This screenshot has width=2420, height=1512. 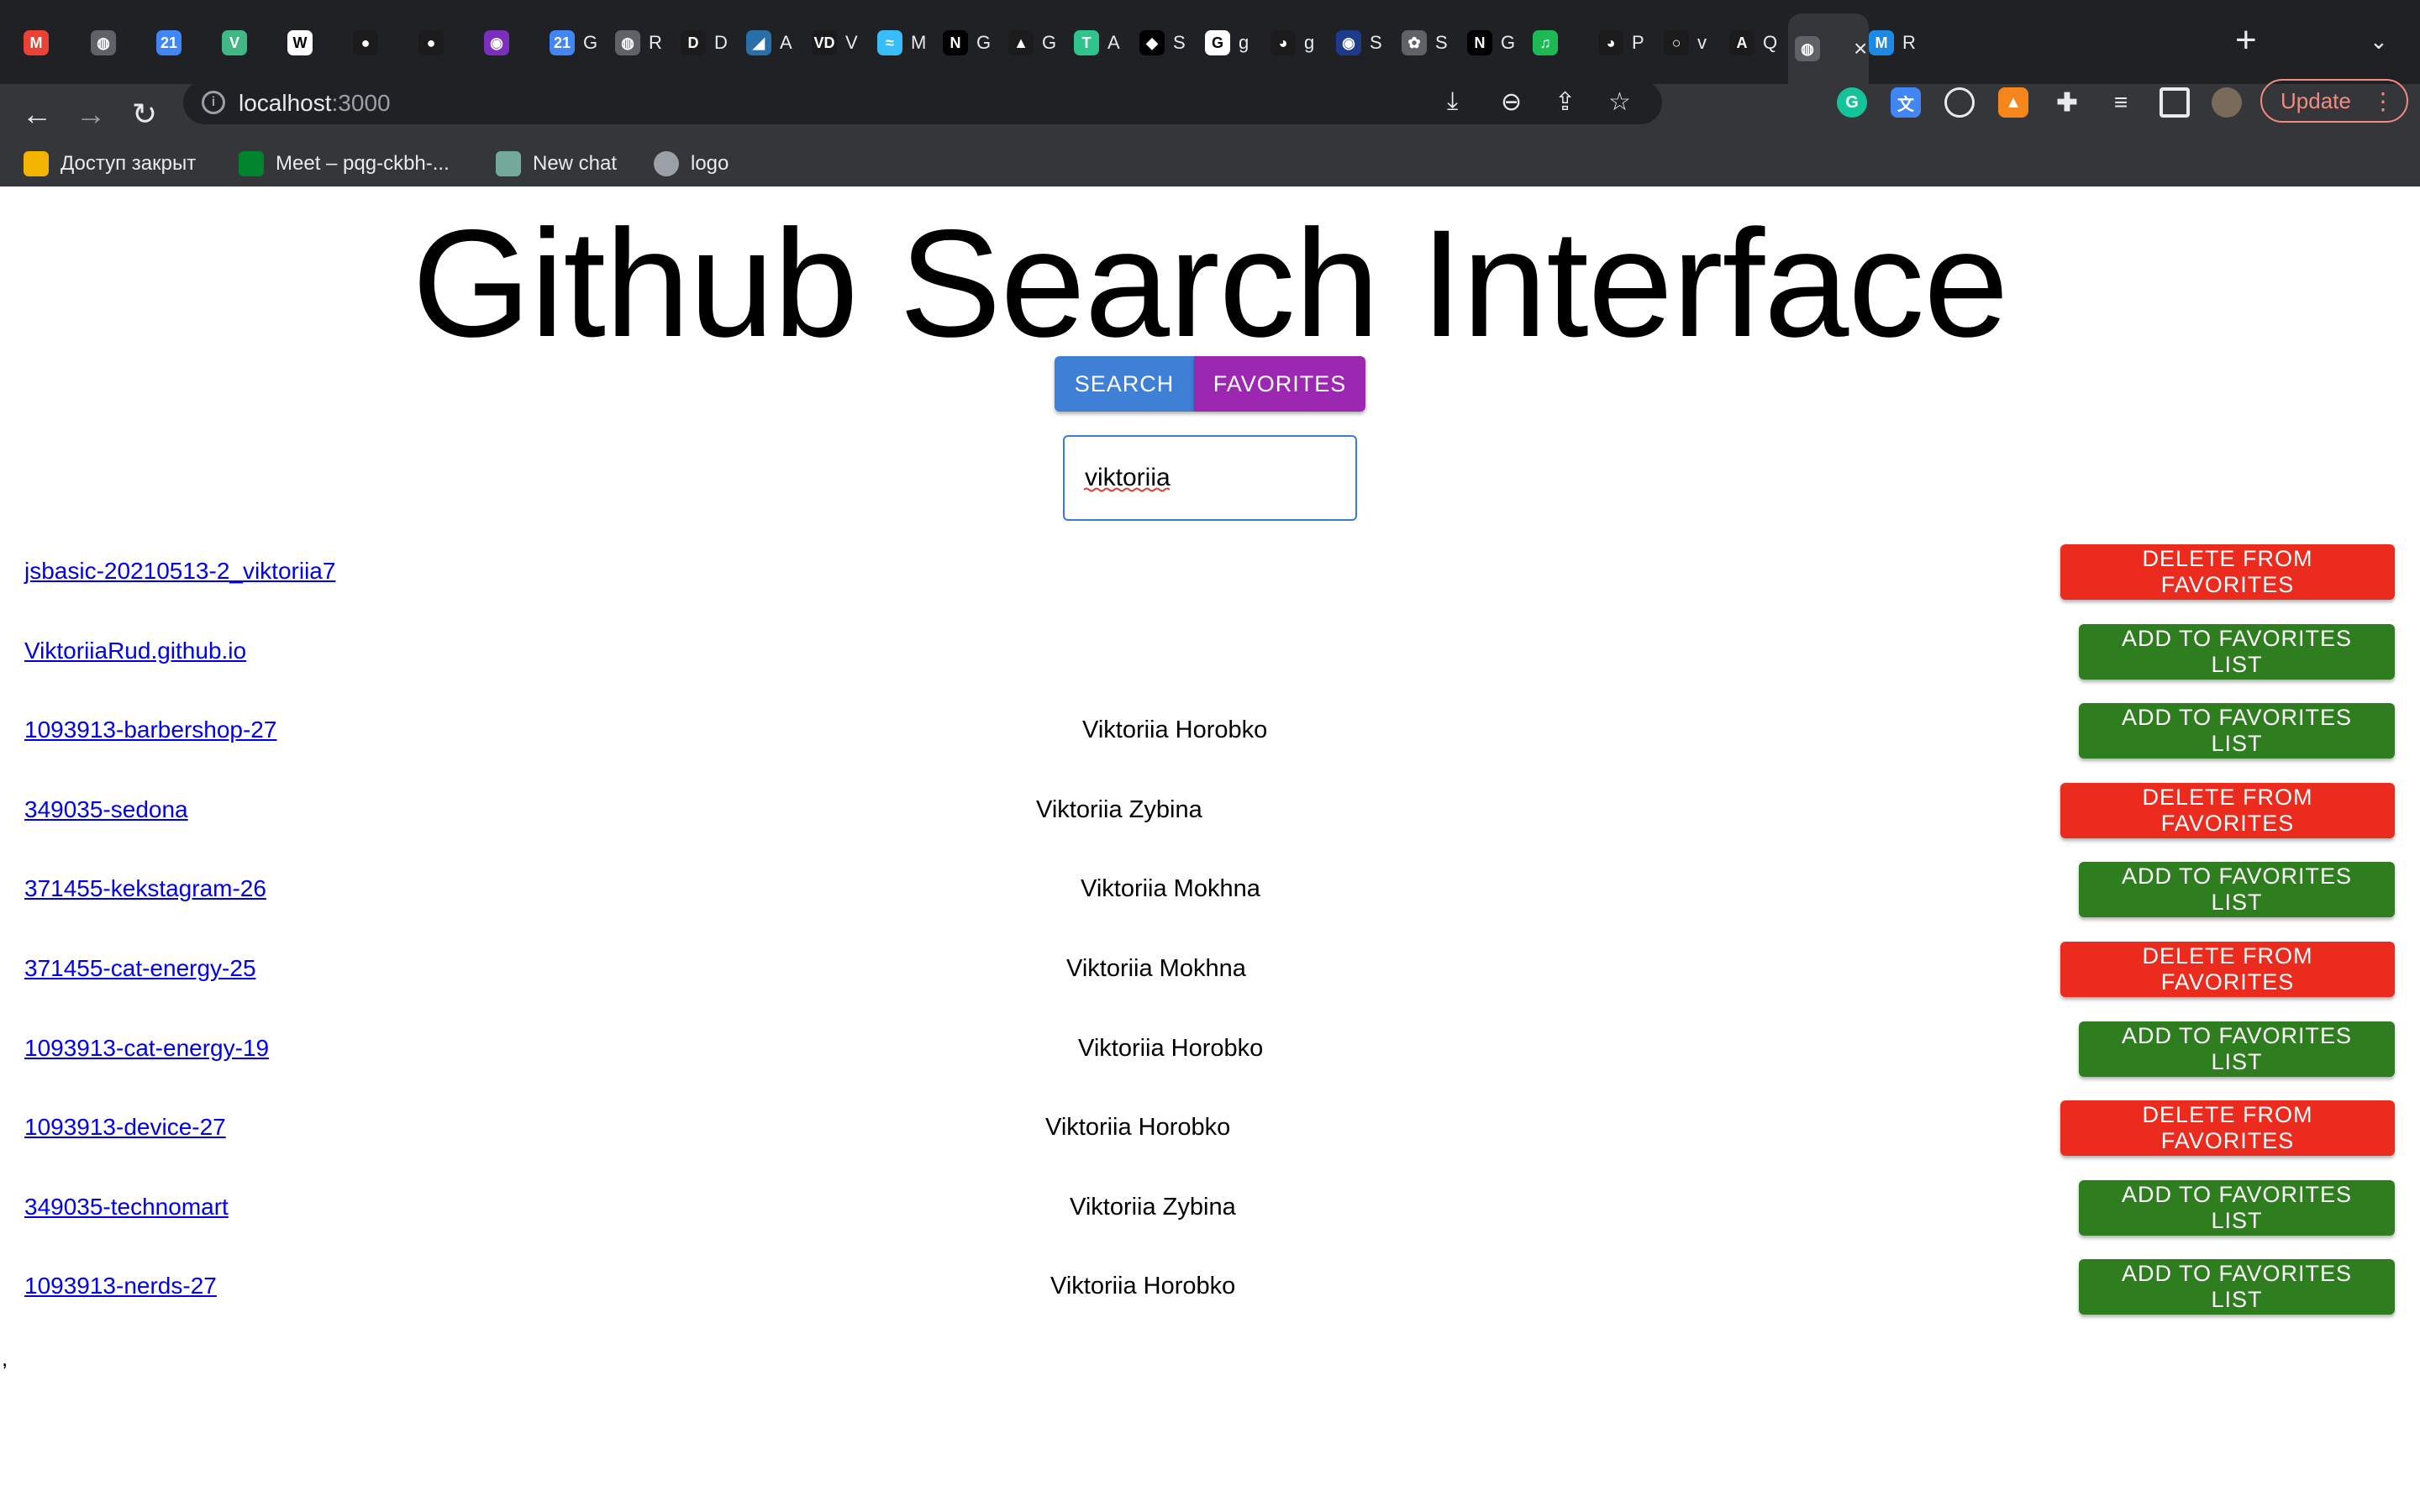 What do you see at coordinates (2013, 102) in the screenshot?
I see `metamask-extension-icon: ▲` at bounding box center [2013, 102].